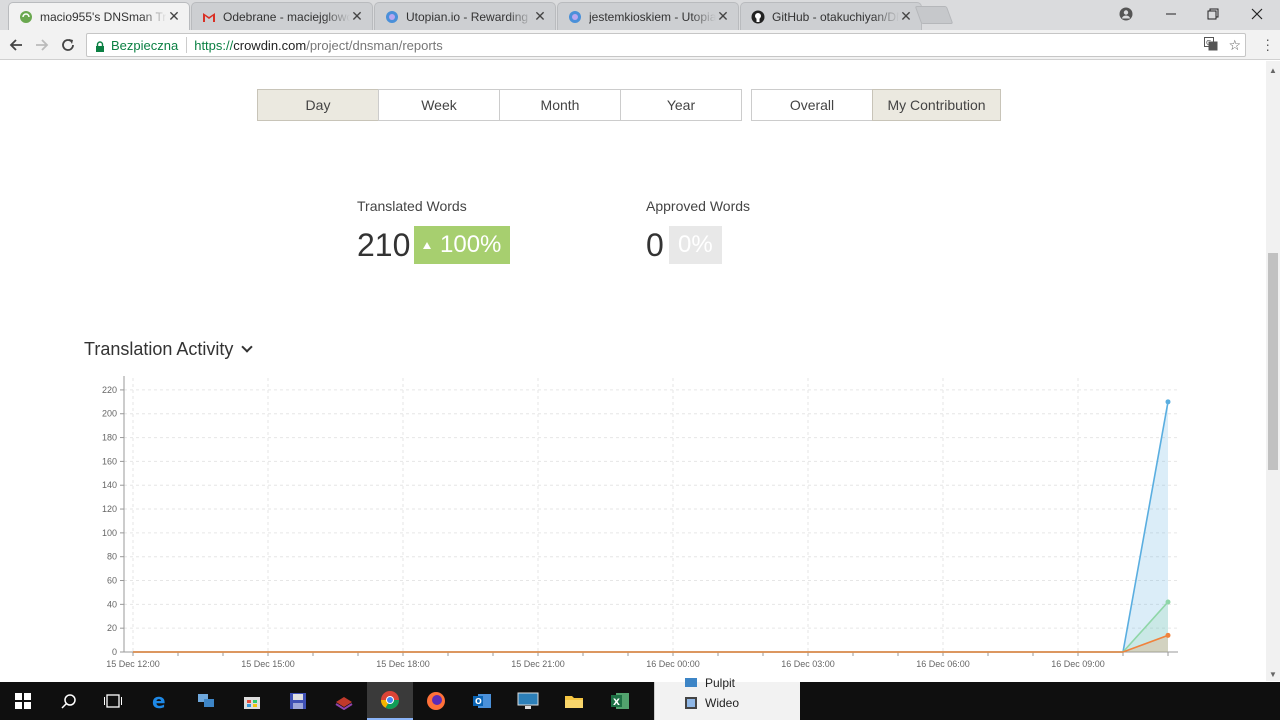  I want to click on y-tick-label: 160, so click(109, 461).